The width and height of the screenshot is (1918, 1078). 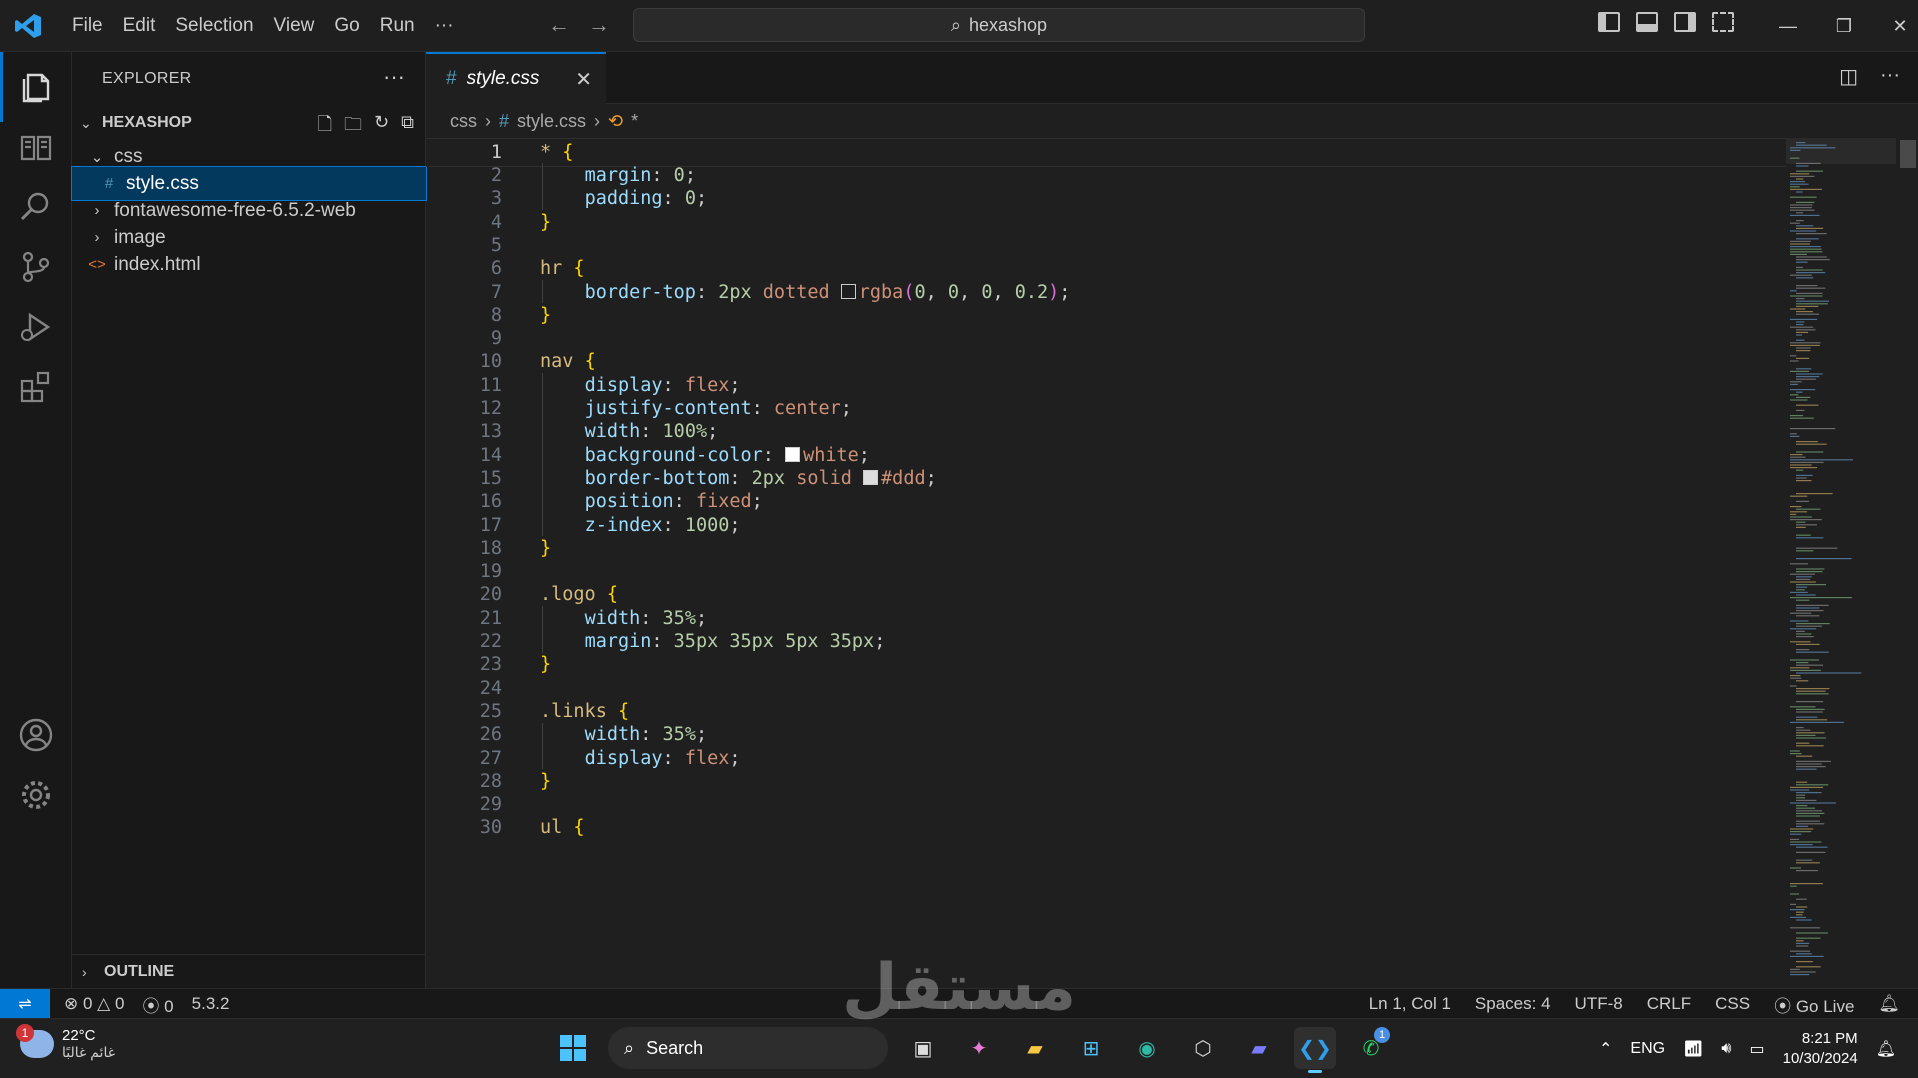 What do you see at coordinates (162, 183) in the screenshot?
I see `tree-item-label: style.css` at bounding box center [162, 183].